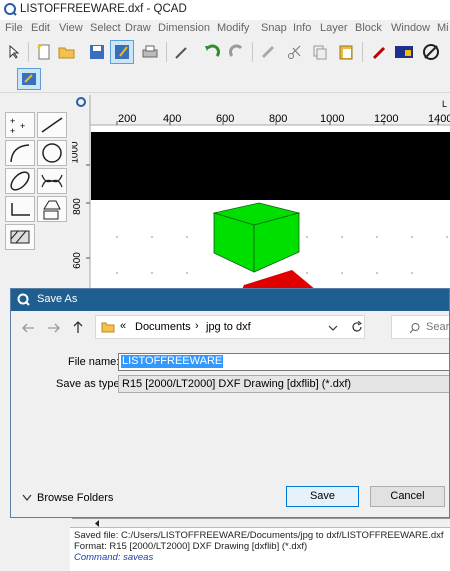  What do you see at coordinates (123, 326) in the screenshot?
I see `breadcrumb-prefix: «` at bounding box center [123, 326].